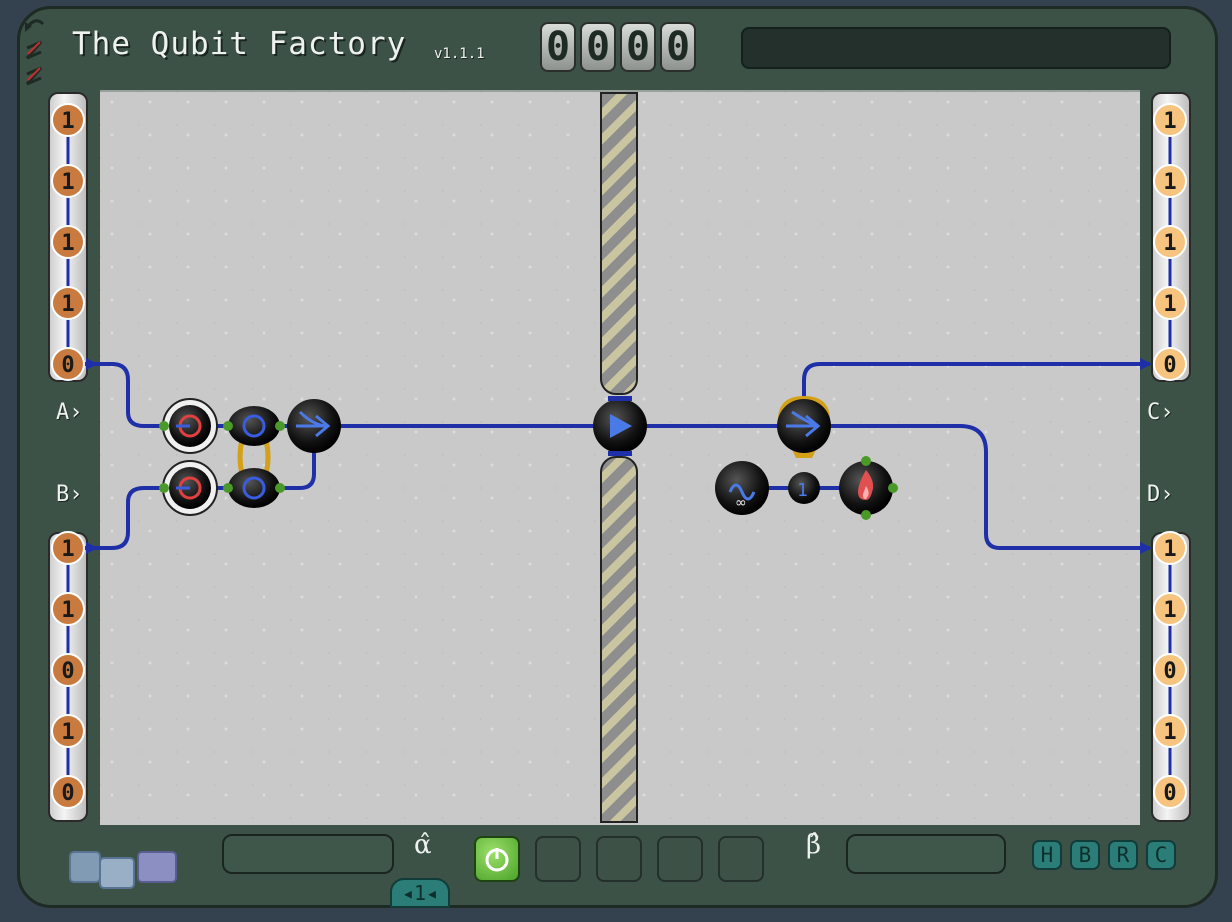  What do you see at coordinates (804, 426) in the screenshot?
I see `right-splitter` at bounding box center [804, 426].